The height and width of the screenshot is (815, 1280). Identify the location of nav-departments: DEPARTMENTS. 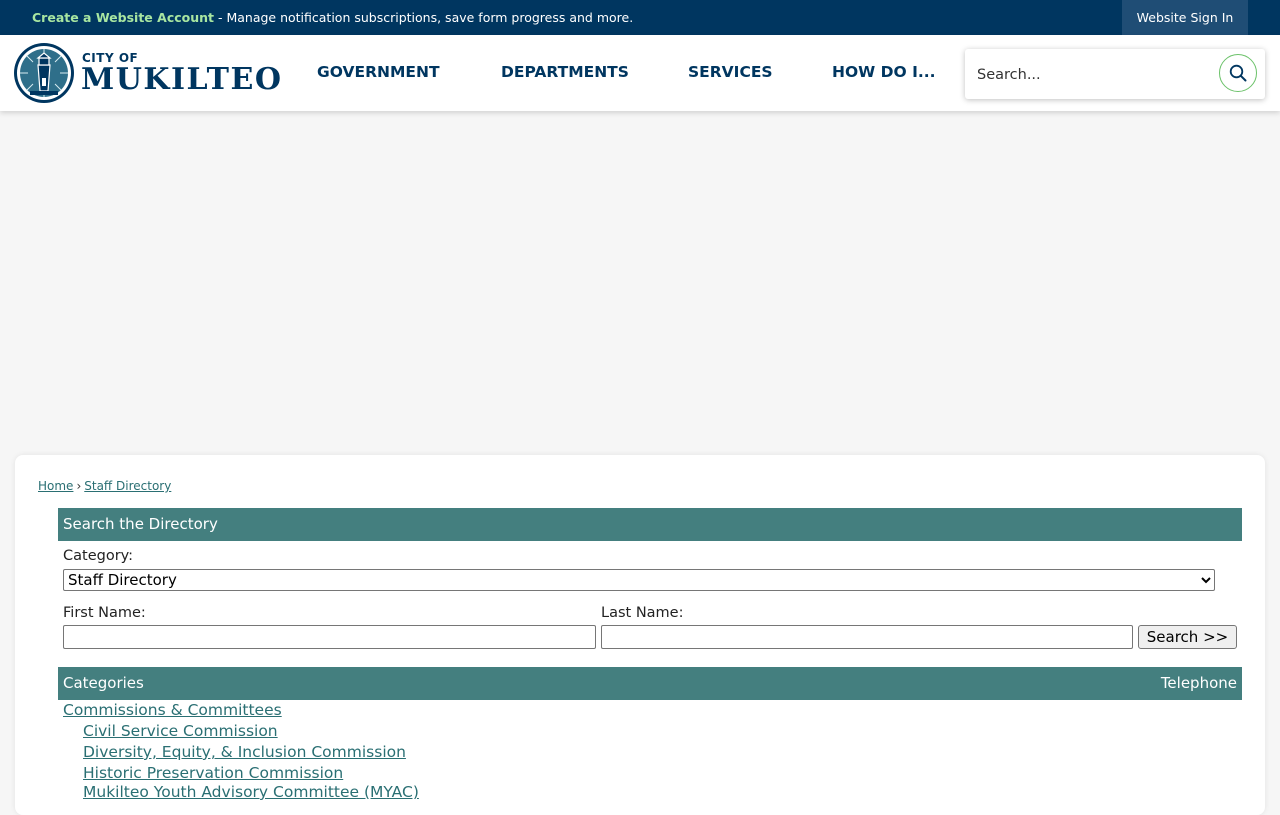
(565, 72).